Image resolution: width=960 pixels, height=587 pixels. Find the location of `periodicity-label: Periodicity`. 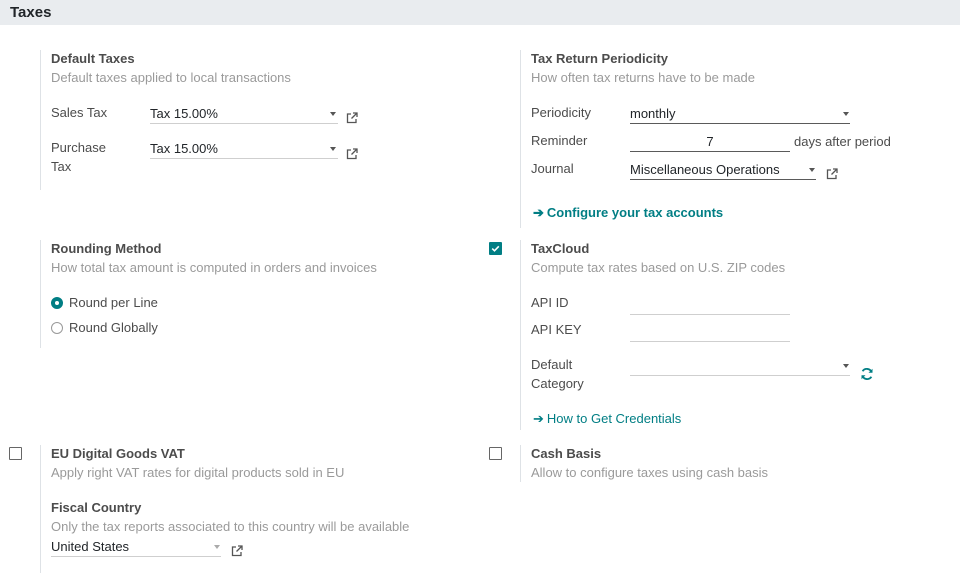

periodicity-label: Periodicity is located at coordinates (561, 112).